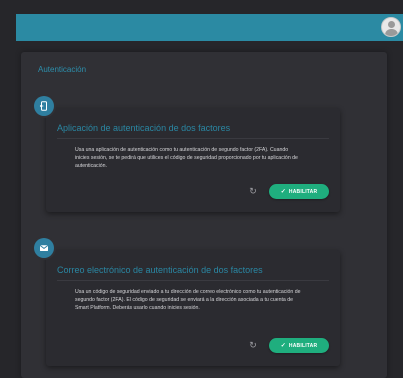 Image resolution: width=403 pixels, height=378 pixels. Describe the element at coordinates (44, 106) in the screenshot. I see `phone-icon` at that location.